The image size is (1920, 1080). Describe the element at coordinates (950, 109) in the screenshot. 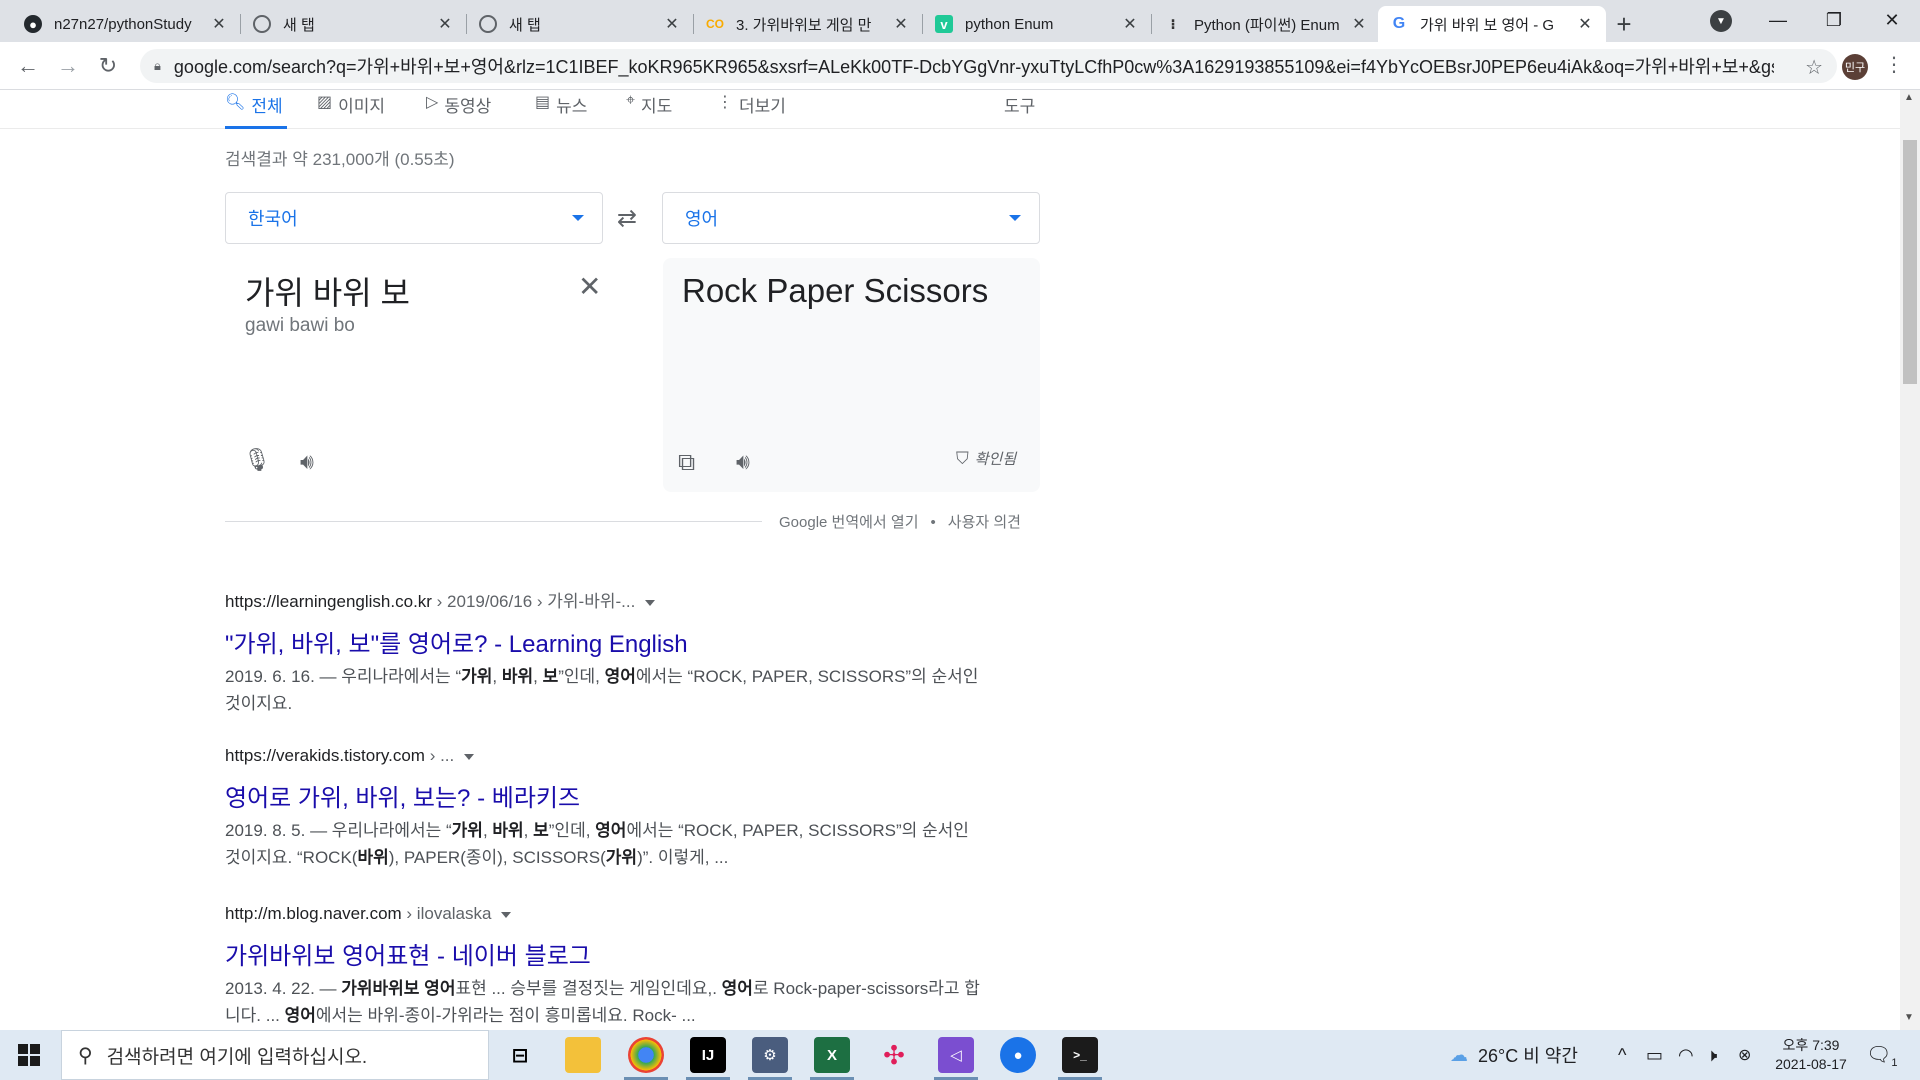

I see `search-nav: 🔍︎ 전체 ▨ 이미지 ▷ 동영상 ▤ 뉴스 ⌖ 지도 ⋮ 더보기 도구` at that location.